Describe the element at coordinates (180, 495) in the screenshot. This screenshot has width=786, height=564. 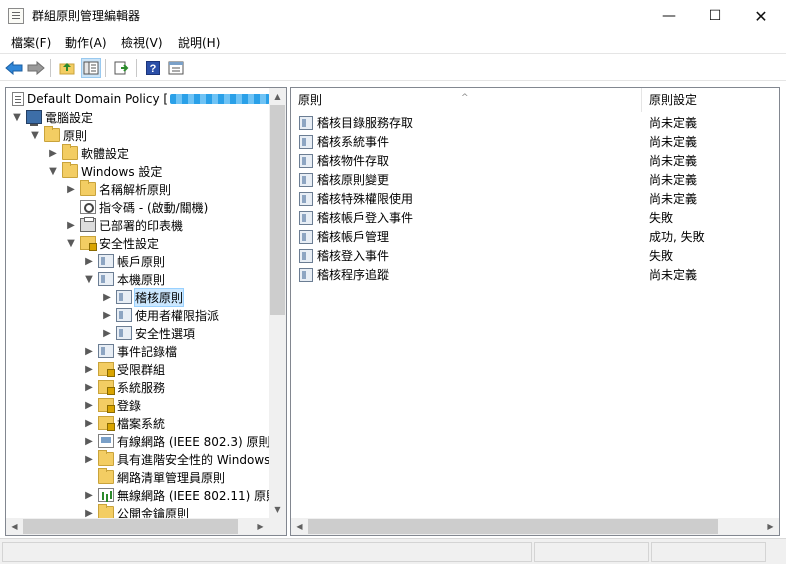
I see `tree-item-wireless-network: ▶ 無線網路 (IEEE 802.11) 原則` at that location.